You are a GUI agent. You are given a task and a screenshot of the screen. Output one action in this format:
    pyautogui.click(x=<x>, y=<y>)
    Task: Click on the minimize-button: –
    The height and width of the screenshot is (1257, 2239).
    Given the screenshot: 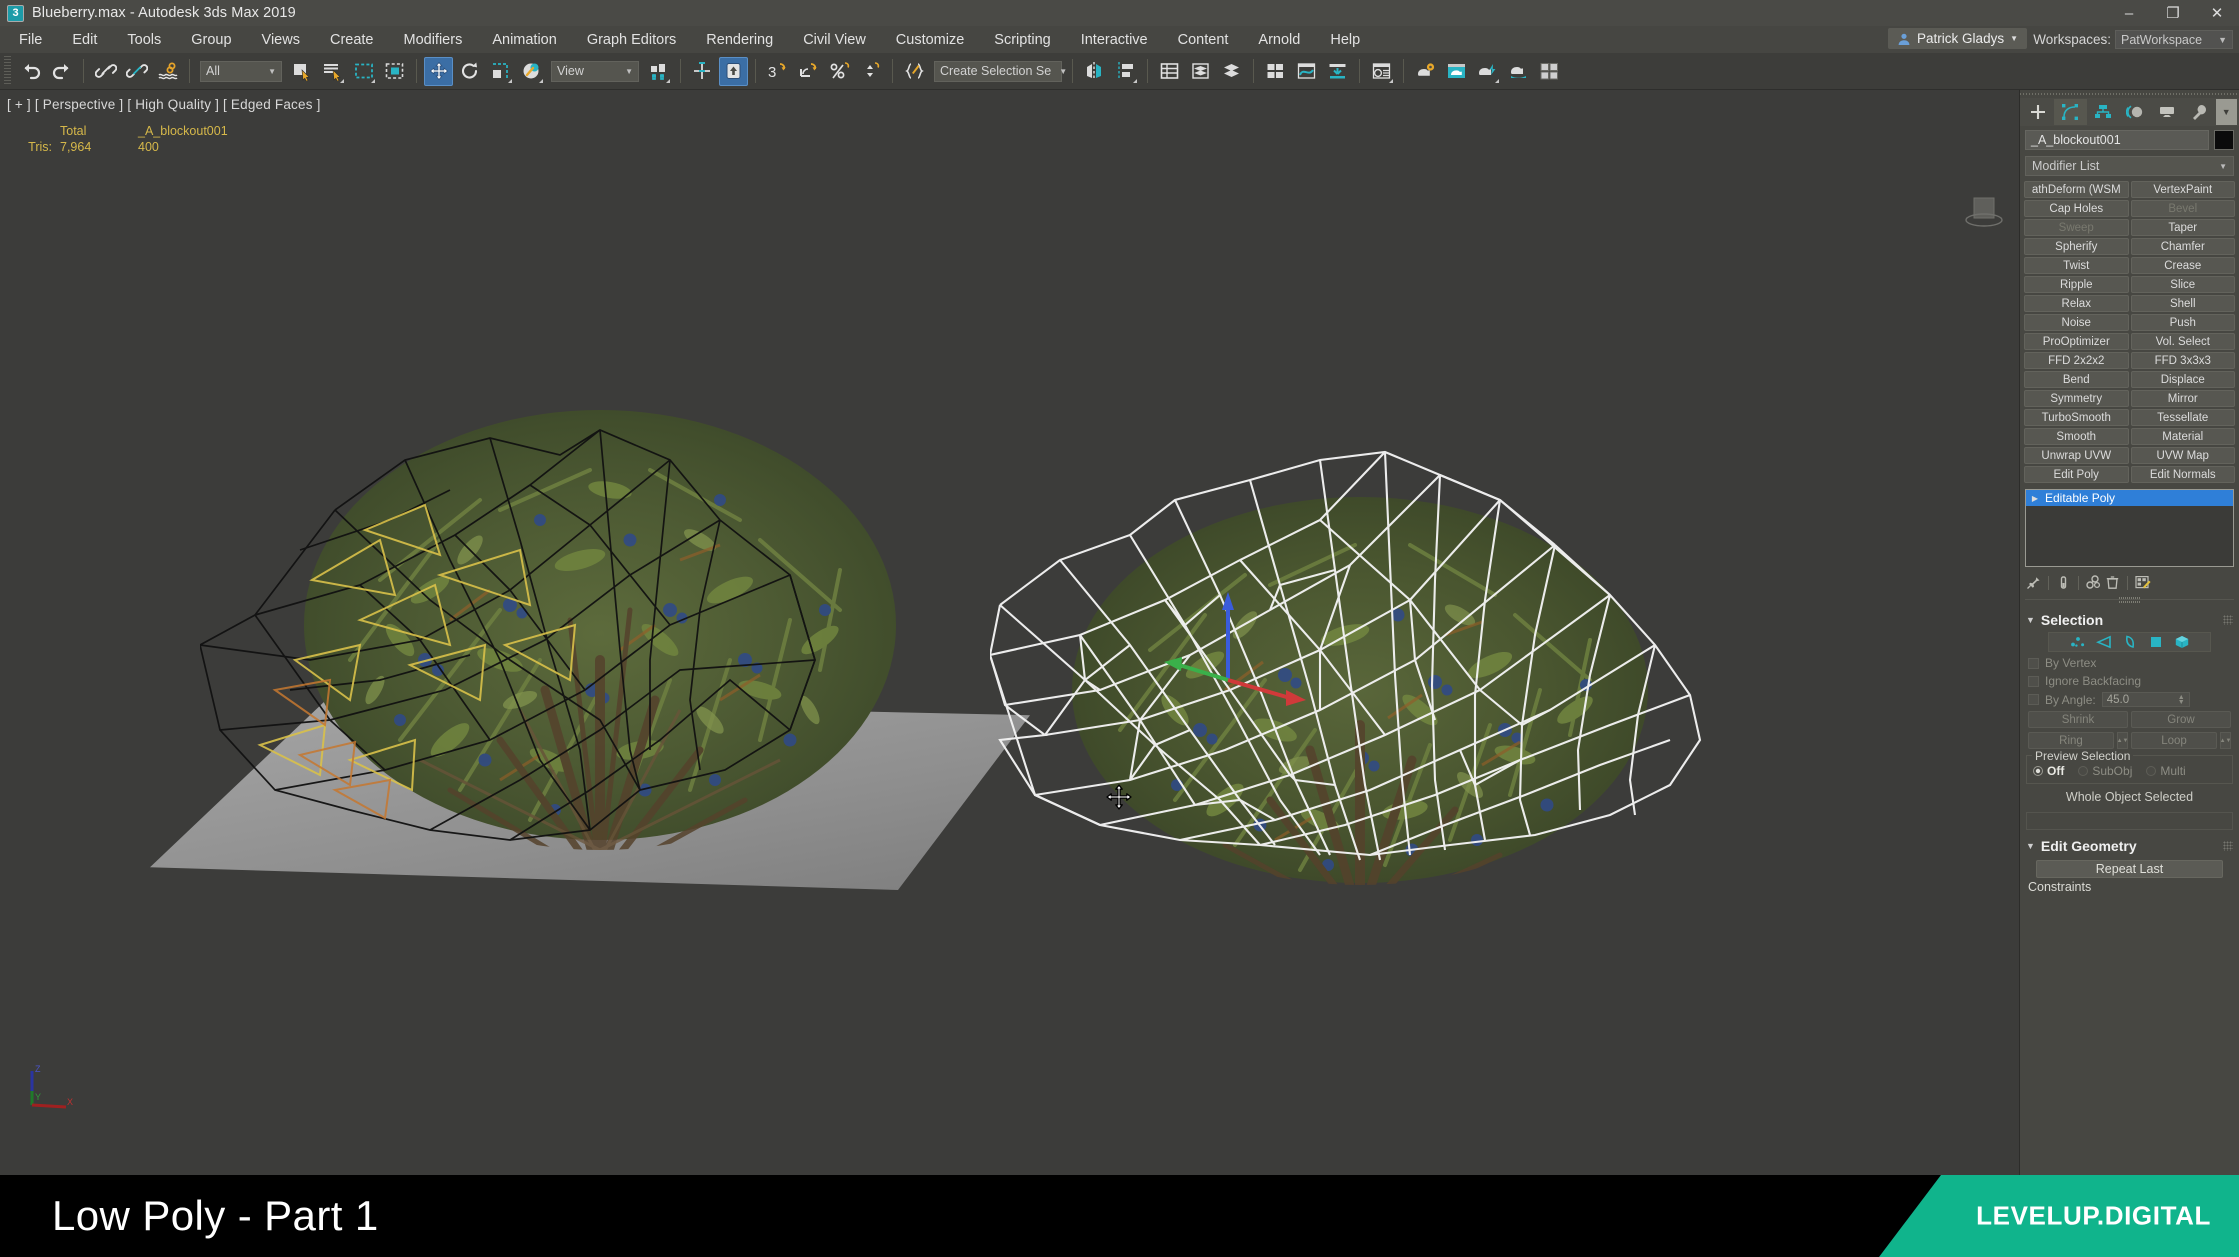 What is the action you would take?
    pyautogui.click(x=2129, y=13)
    